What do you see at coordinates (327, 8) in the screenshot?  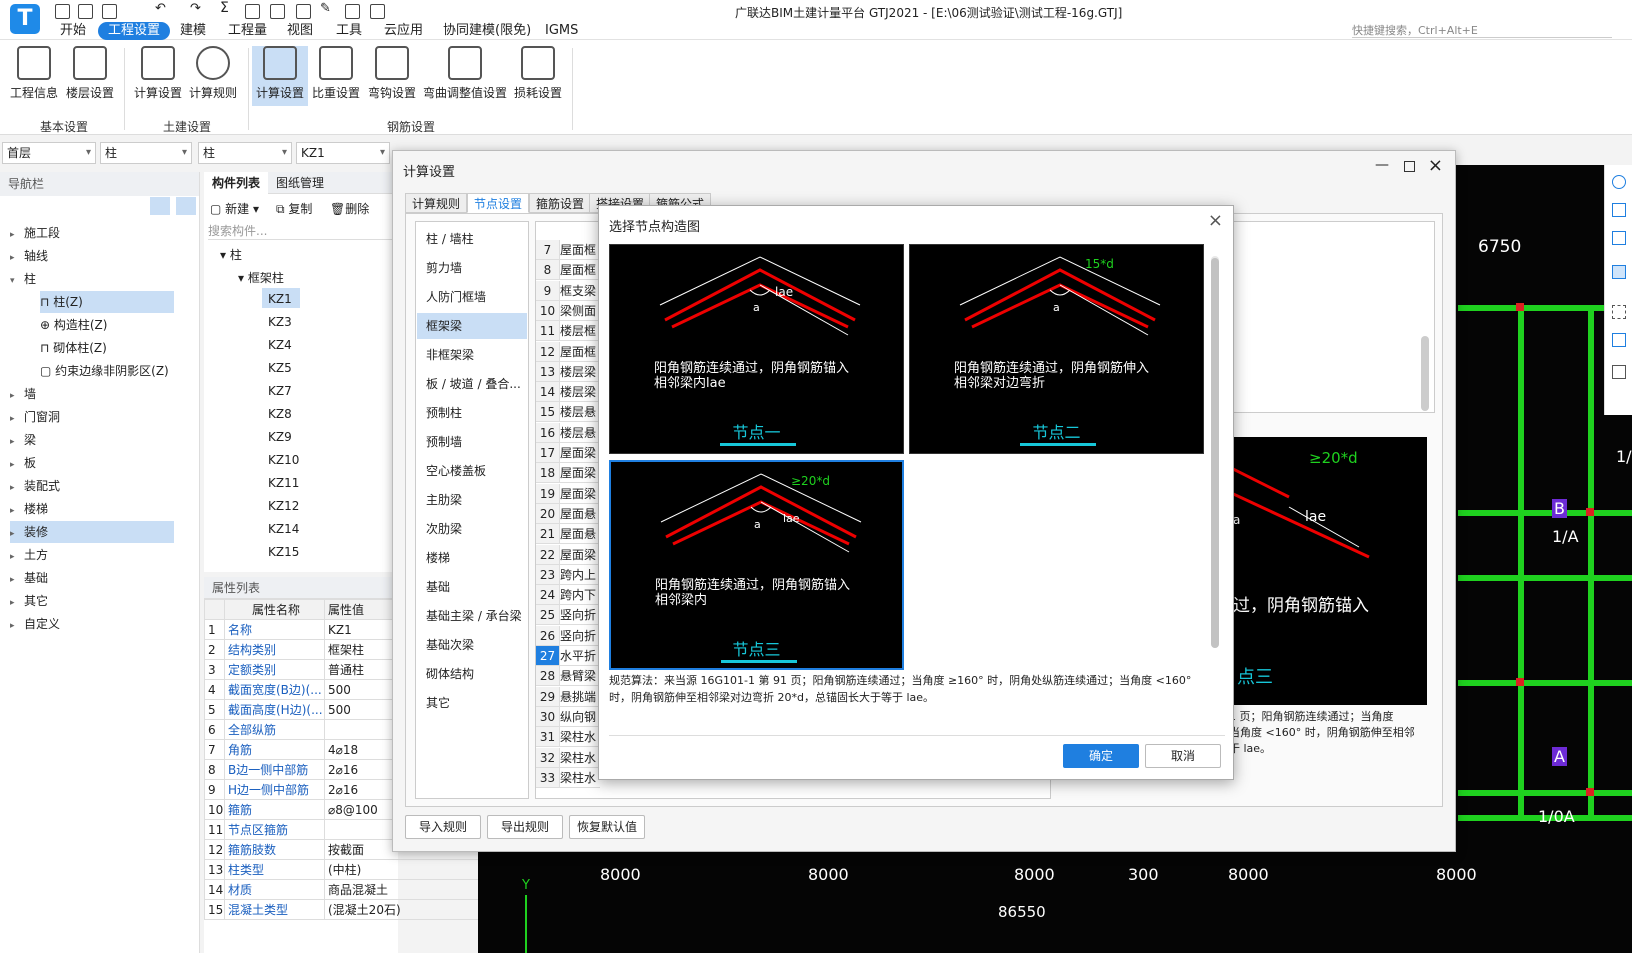 I see `pen-icon: ✎` at bounding box center [327, 8].